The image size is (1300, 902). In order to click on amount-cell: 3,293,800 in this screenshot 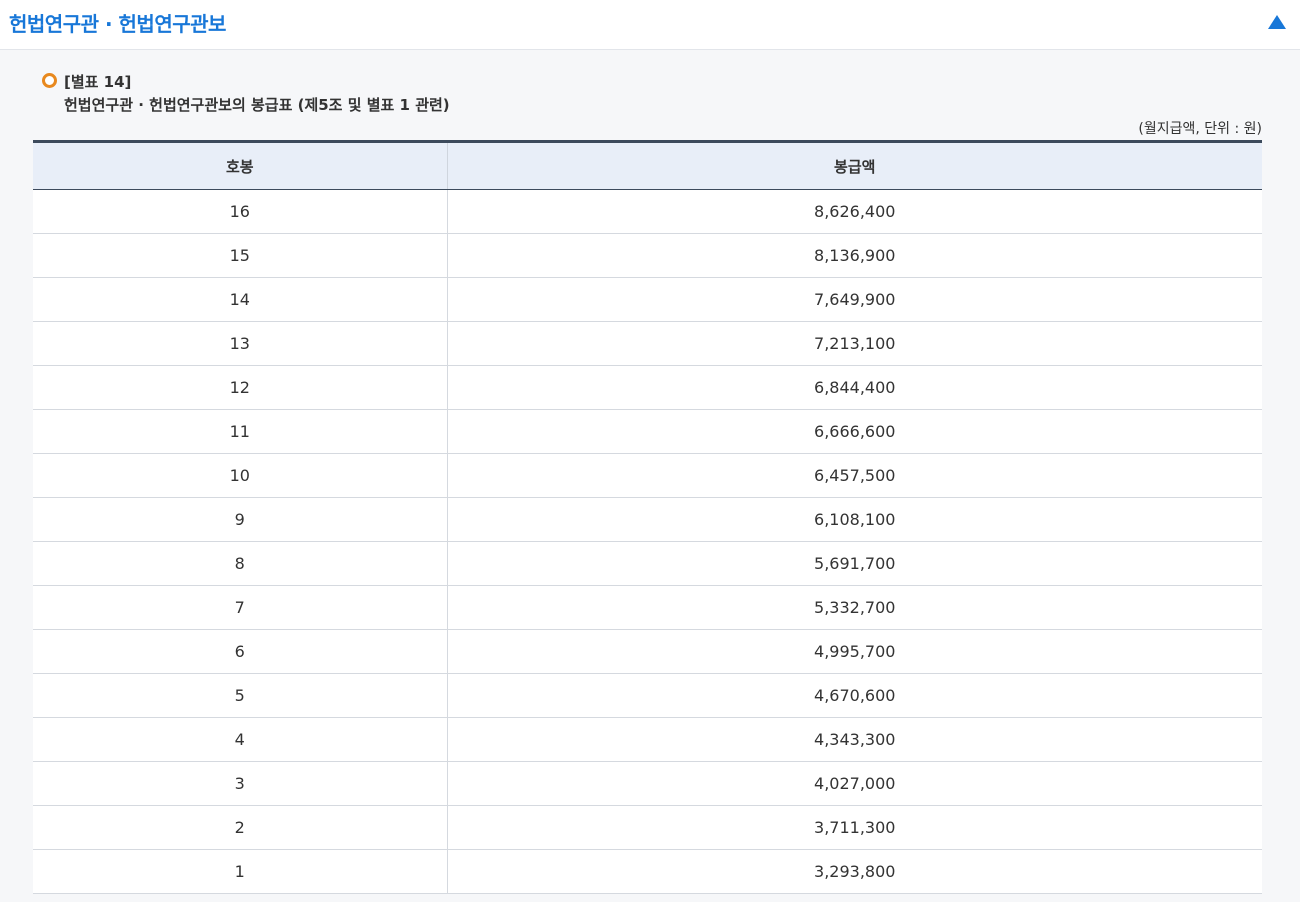, I will do `click(854, 871)`.